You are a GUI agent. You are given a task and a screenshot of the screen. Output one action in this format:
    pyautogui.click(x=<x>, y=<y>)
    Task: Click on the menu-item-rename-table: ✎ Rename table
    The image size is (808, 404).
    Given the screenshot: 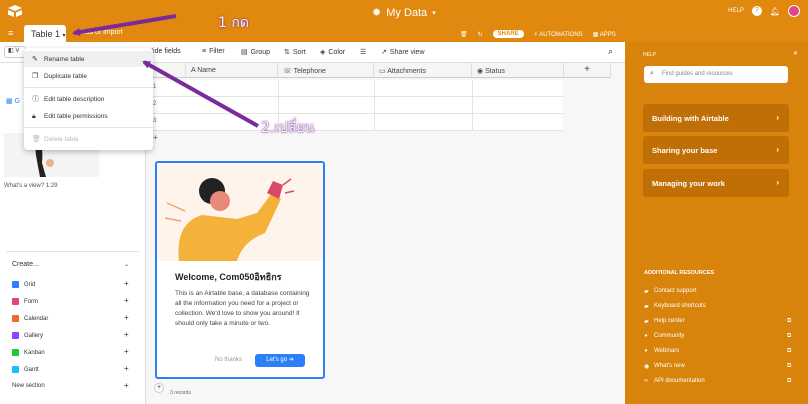 What is the action you would take?
    pyautogui.click(x=88, y=59)
    